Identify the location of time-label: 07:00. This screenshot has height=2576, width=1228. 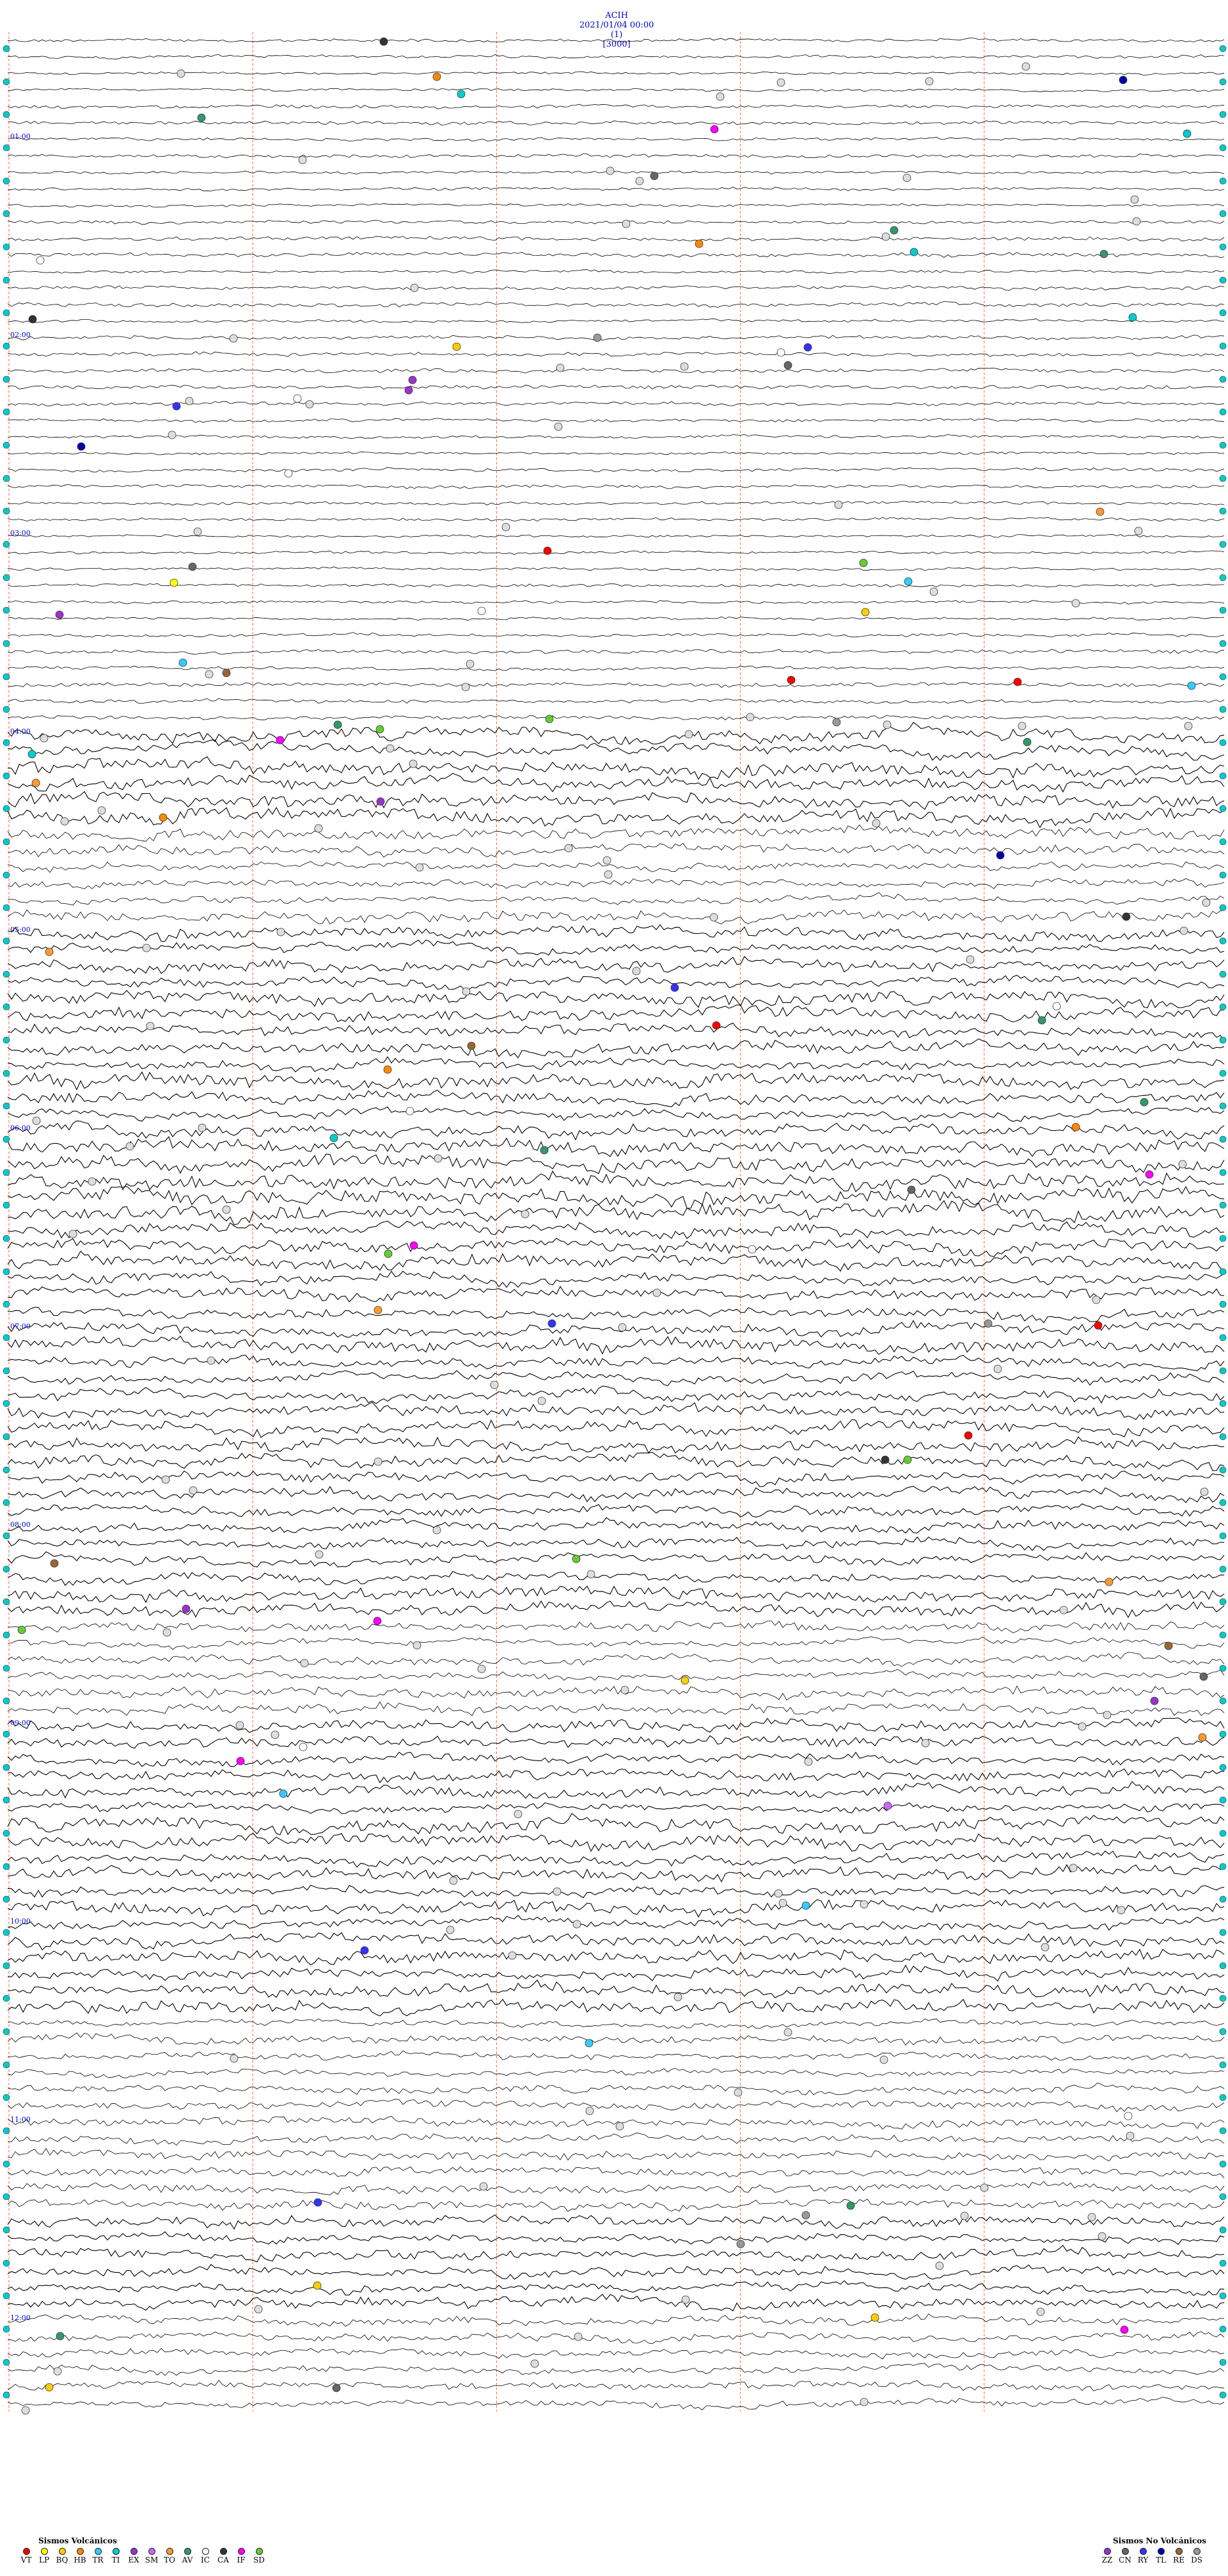
(20, 1326).